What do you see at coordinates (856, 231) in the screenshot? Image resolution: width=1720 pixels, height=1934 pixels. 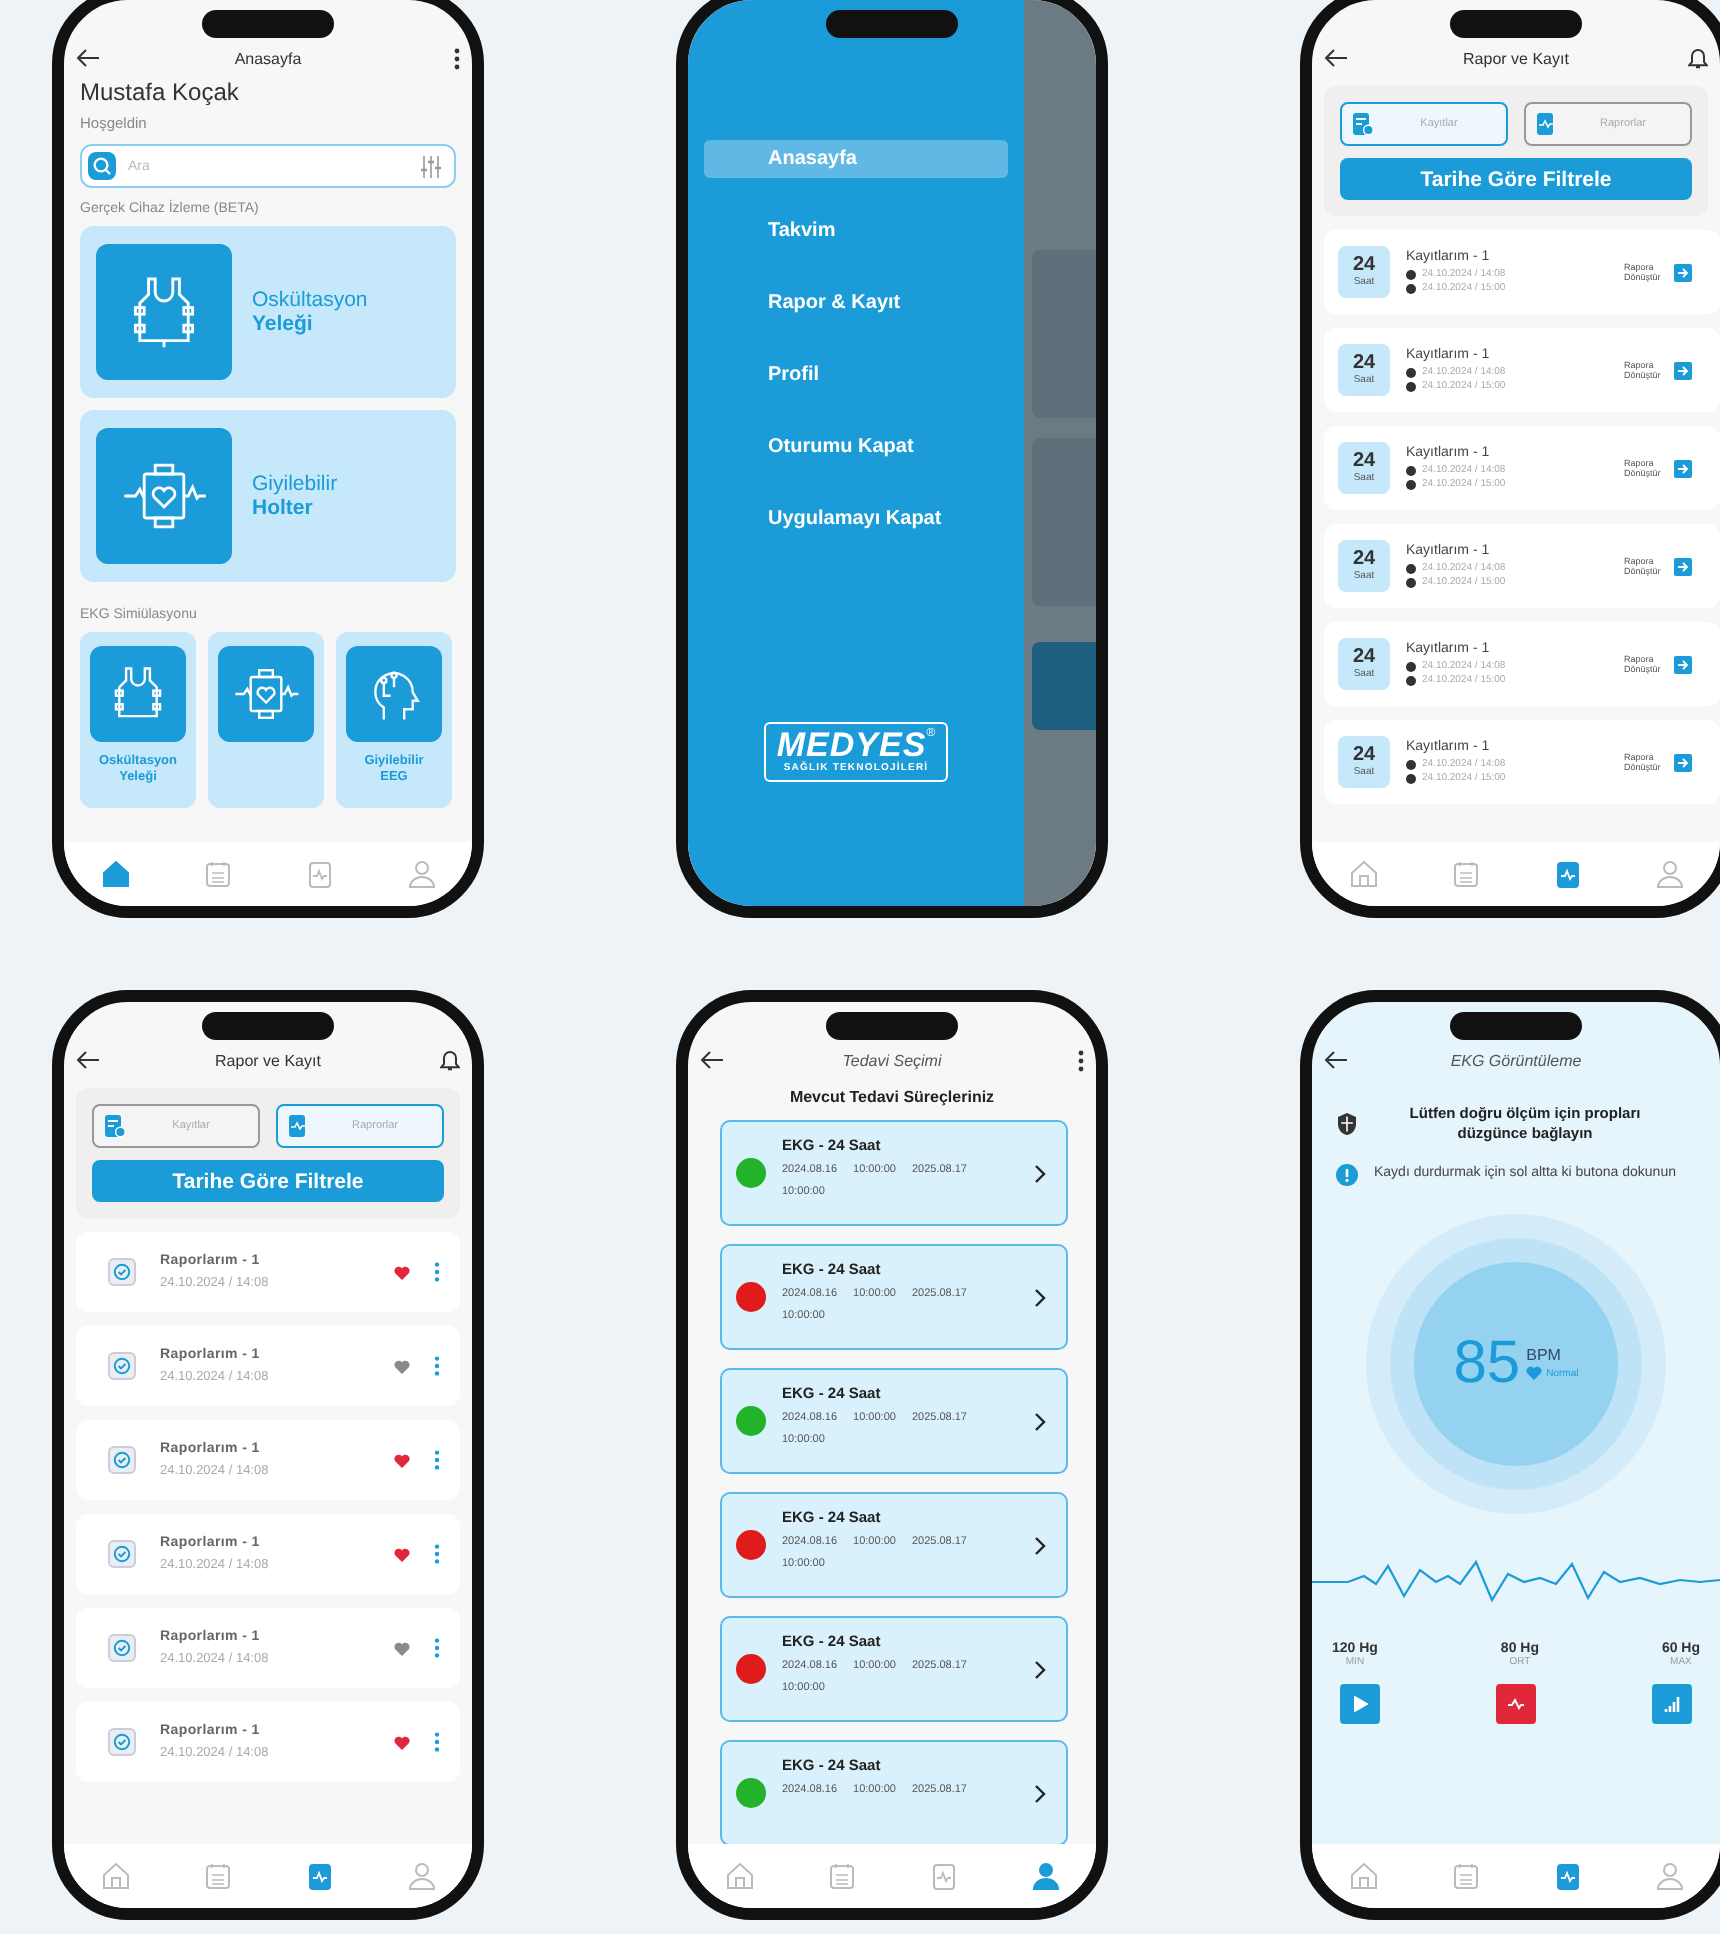 I see `menu-item: Takvim` at bounding box center [856, 231].